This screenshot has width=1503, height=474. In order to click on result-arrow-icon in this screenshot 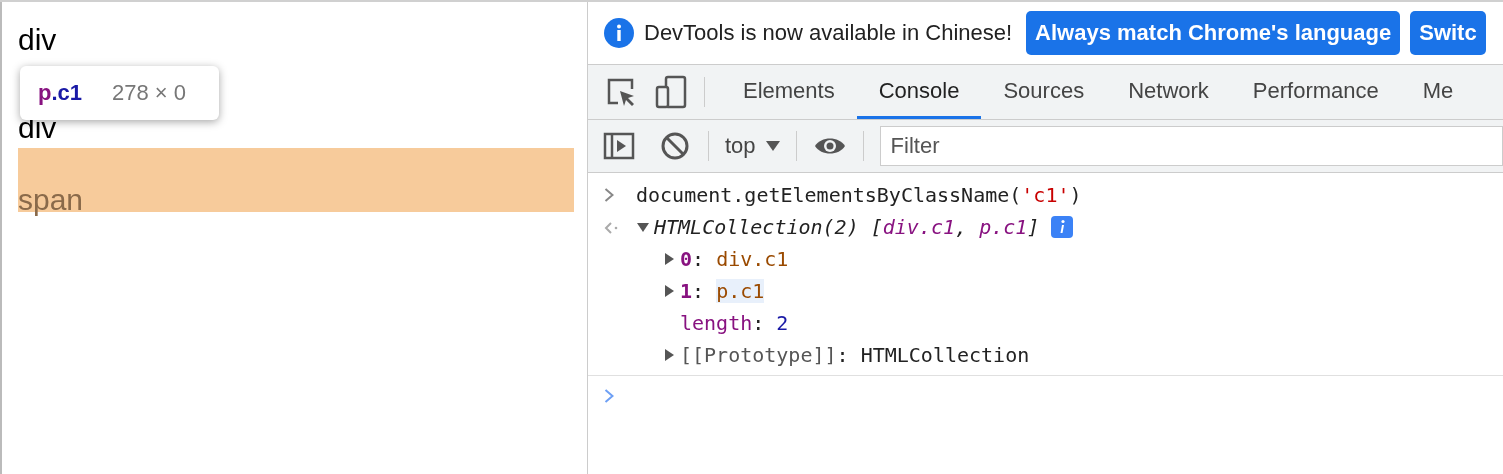, I will do `click(611, 228)`.